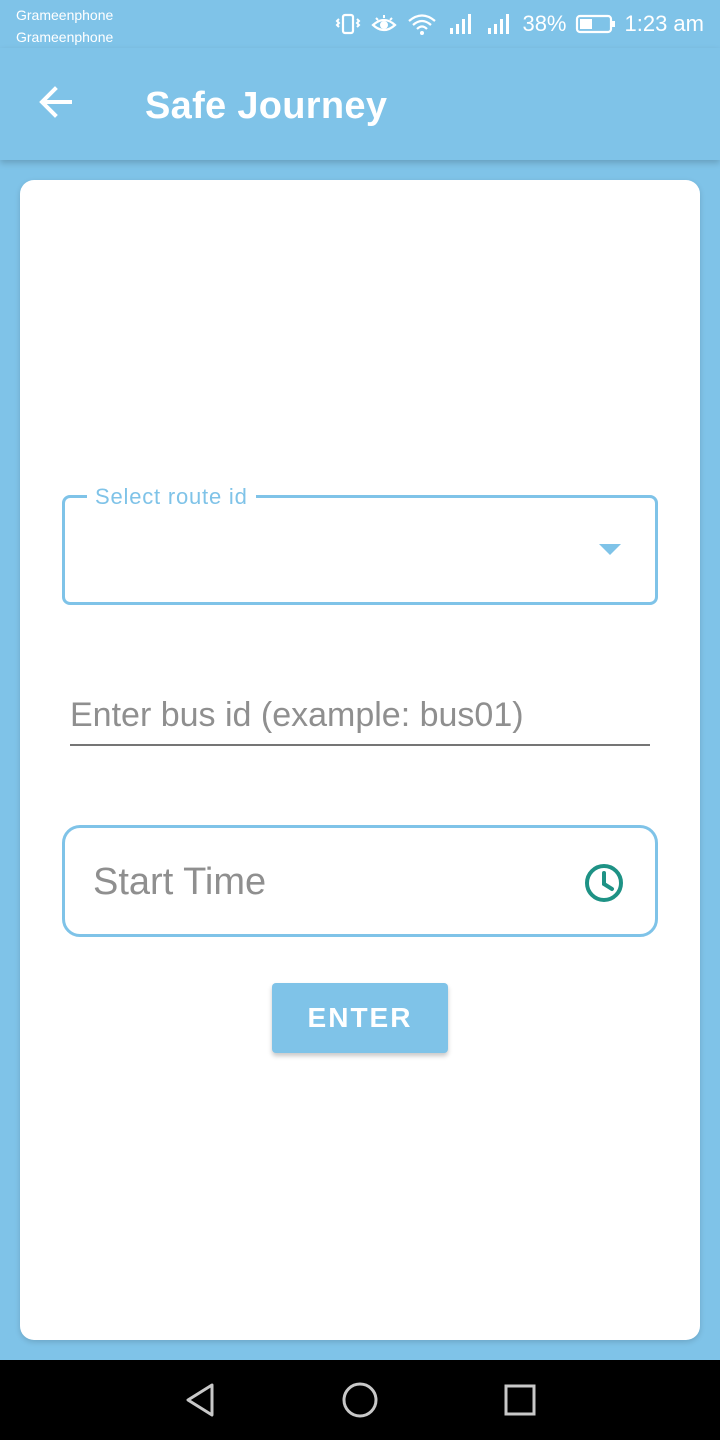  Describe the element at coordinates (171, 497) in the screenshot. I see `route-id-label: Select route id` at that location.